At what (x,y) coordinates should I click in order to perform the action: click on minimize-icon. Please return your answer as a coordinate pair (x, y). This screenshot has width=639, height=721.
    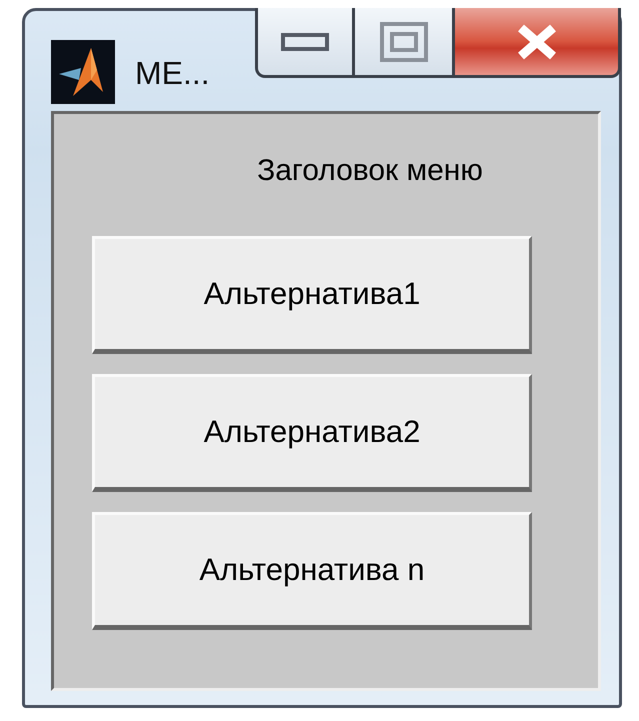
    Looking at the image, I should click on (305, 42).